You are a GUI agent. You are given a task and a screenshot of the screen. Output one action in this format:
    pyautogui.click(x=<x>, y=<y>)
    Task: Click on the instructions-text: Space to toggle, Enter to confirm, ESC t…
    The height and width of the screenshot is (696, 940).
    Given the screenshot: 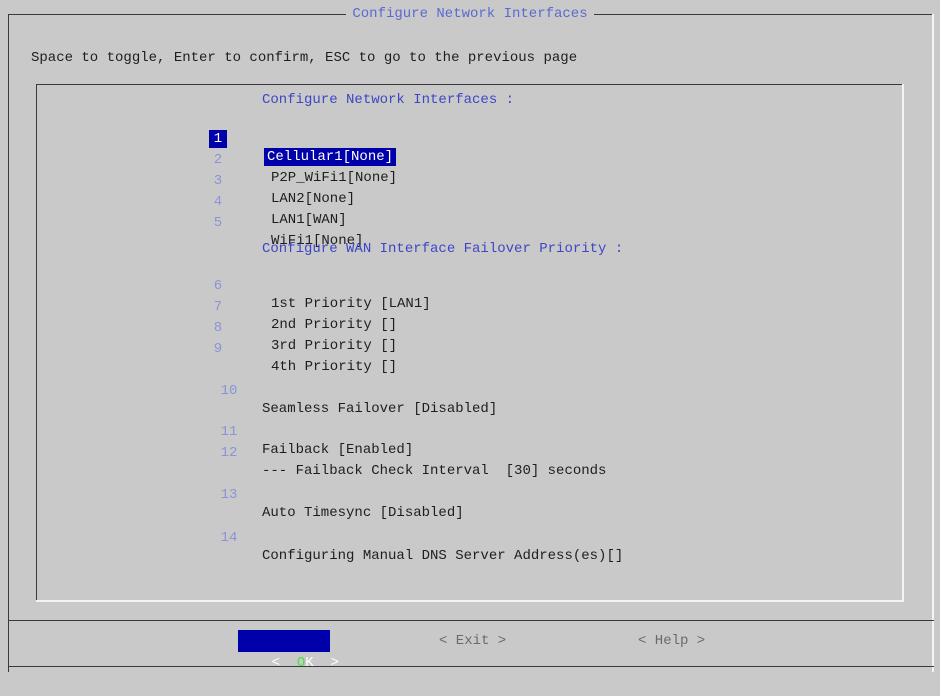 What is the action you would take?
    pyautogui.click(x=304, y=58)
    